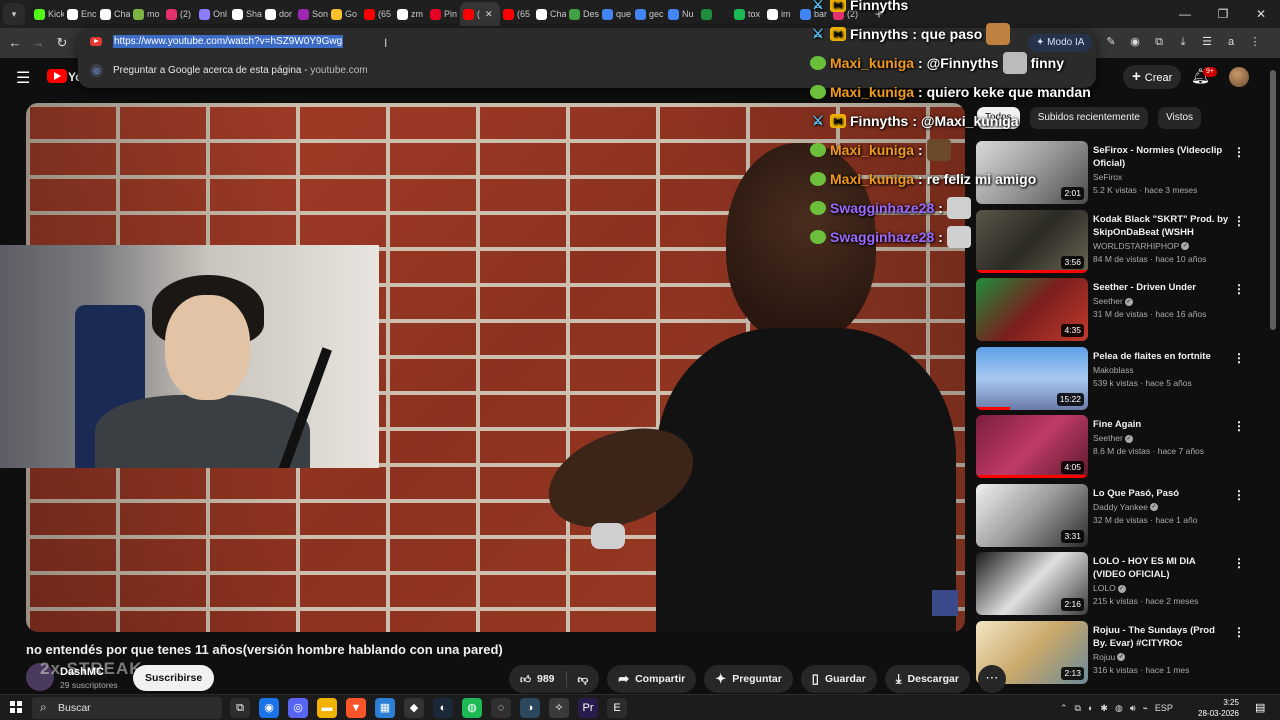  I want to click on browser-tab: im, so click(780, 14).